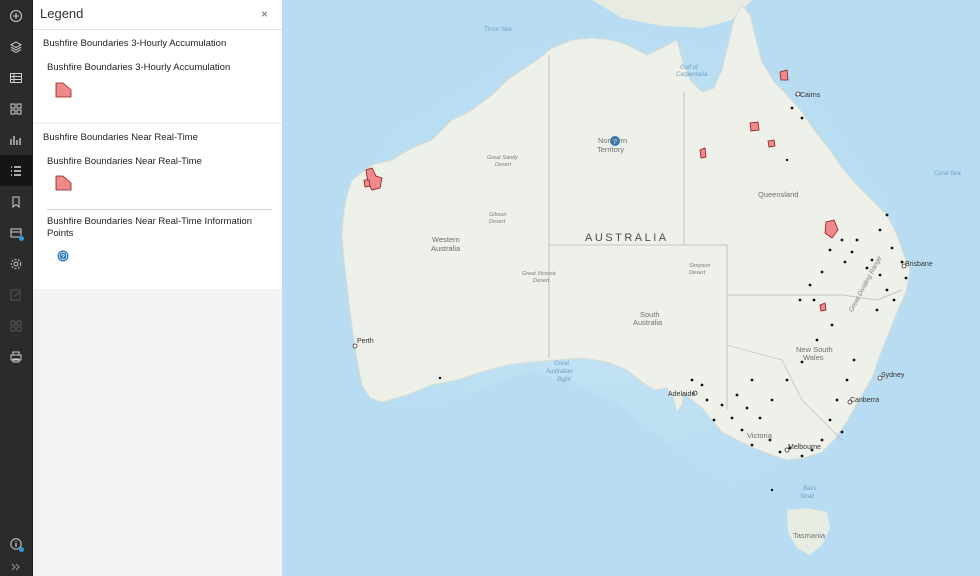  What do you see at coordinates (16, 139) in the screenshot?
I see `chart-icon` at bounding box center [16, 139].